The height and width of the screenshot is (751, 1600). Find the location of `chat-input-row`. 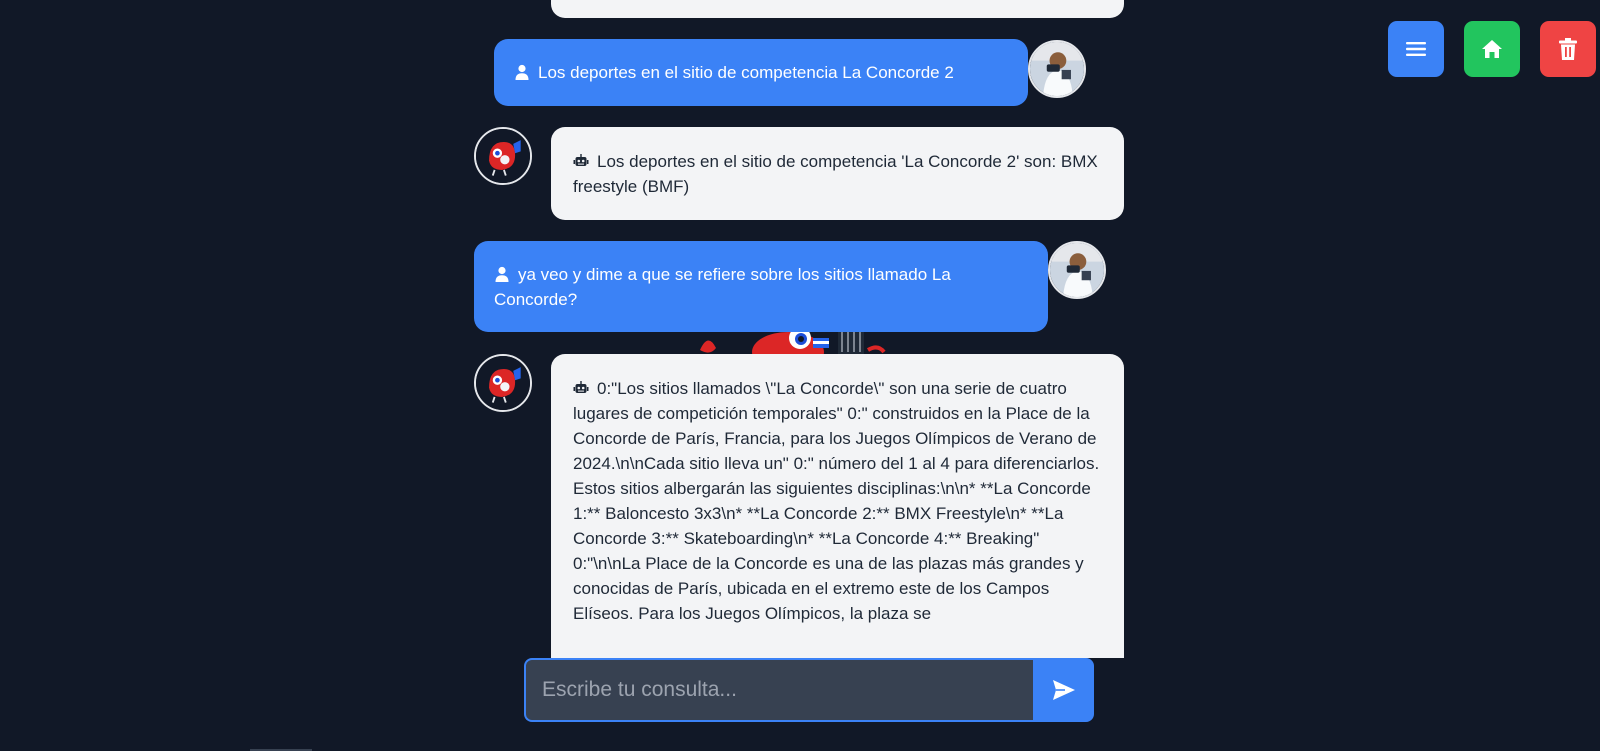

chat-input-row is located at coordinates (809, 690).